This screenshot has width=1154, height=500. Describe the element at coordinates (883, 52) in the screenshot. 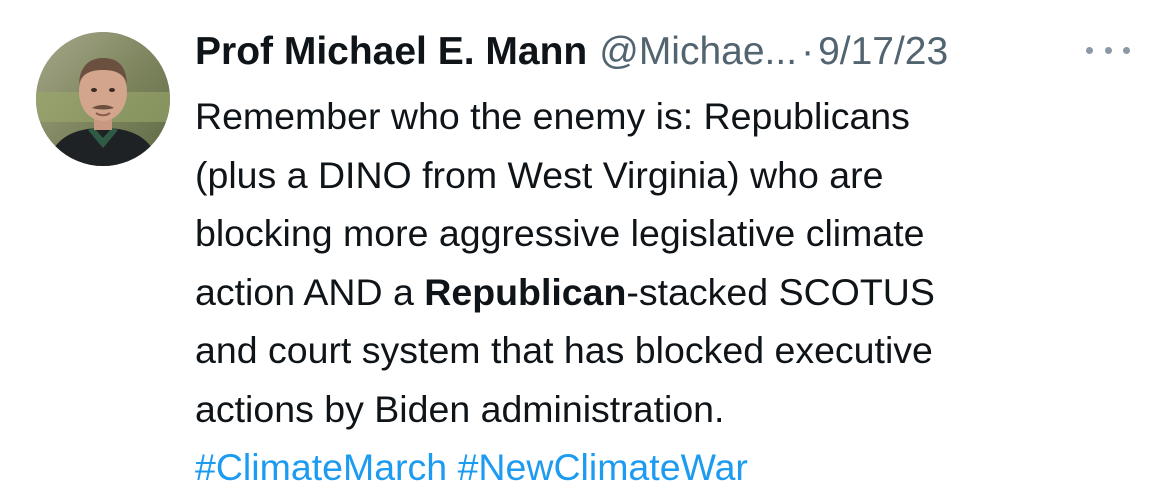

I see `tweet-date: 9/17/23` at that location.